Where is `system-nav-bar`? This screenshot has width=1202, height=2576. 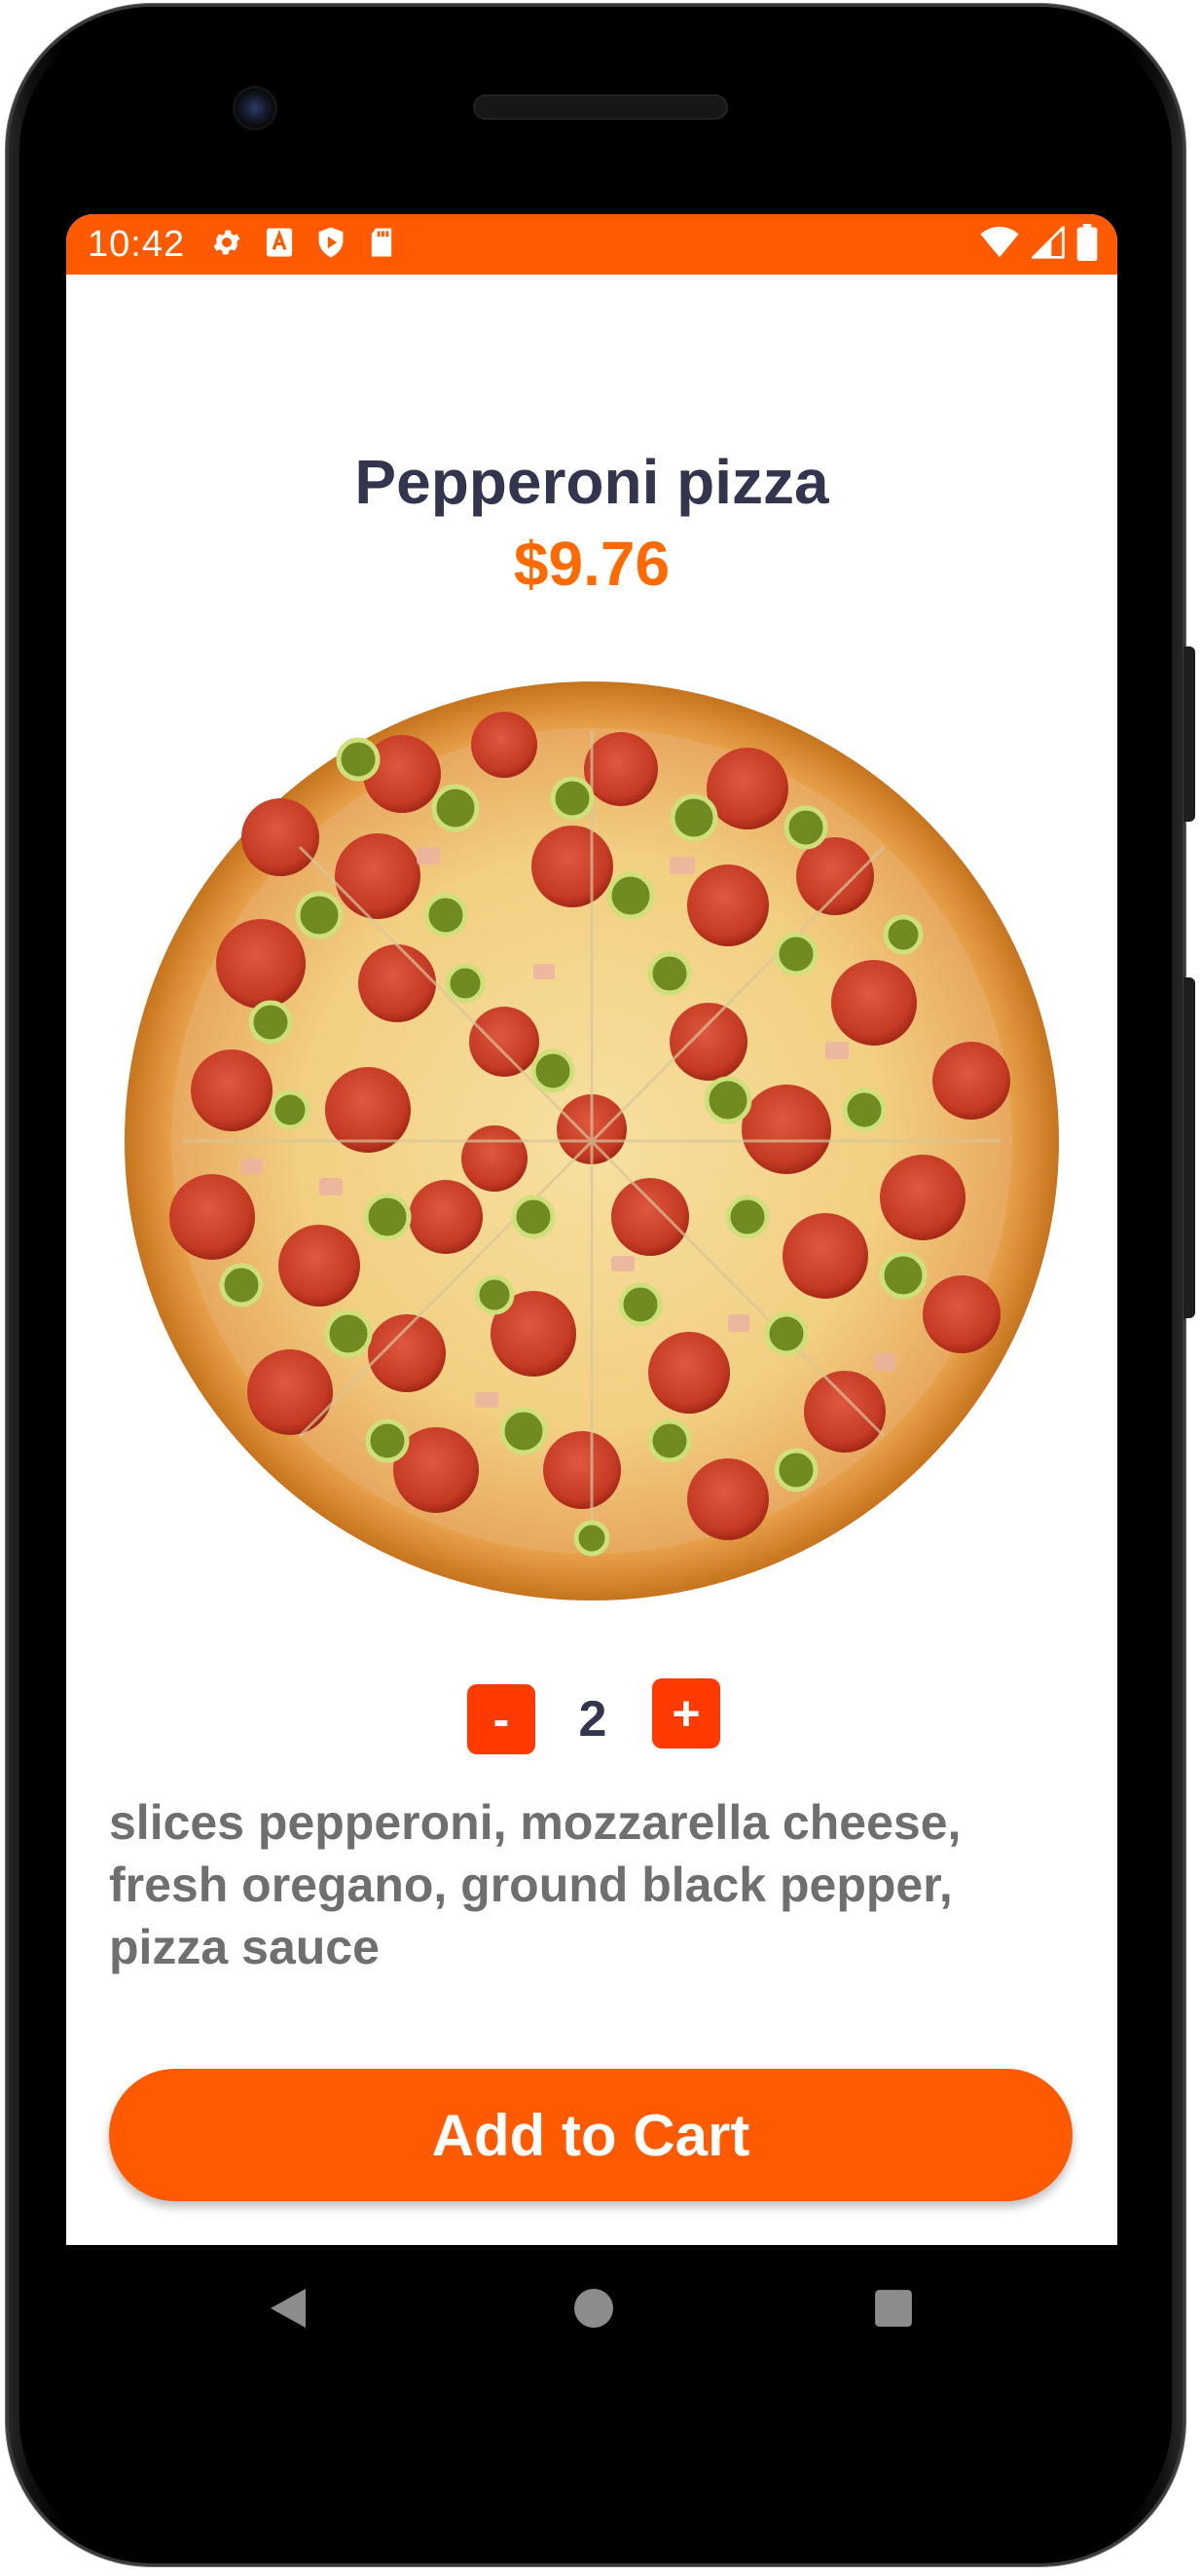
system-nav-bar is located at coordinates (591, 2308).